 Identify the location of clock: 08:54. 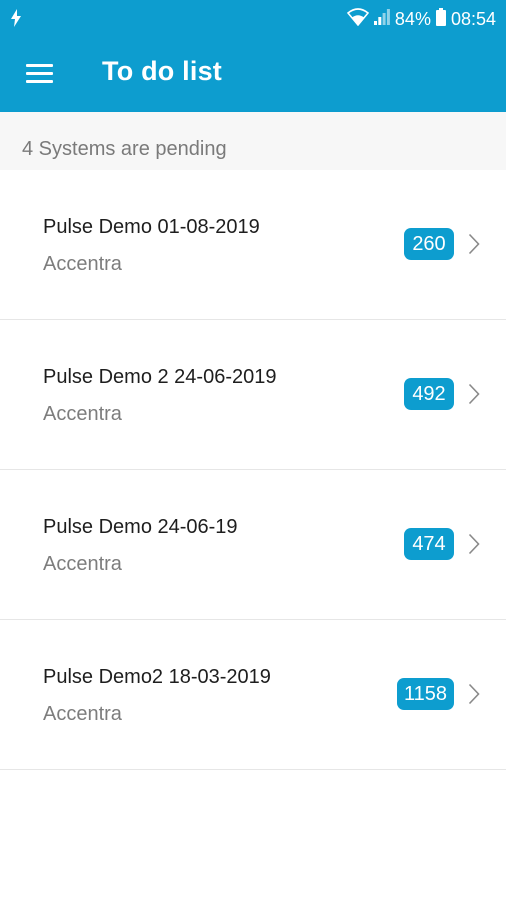
(473, 19).